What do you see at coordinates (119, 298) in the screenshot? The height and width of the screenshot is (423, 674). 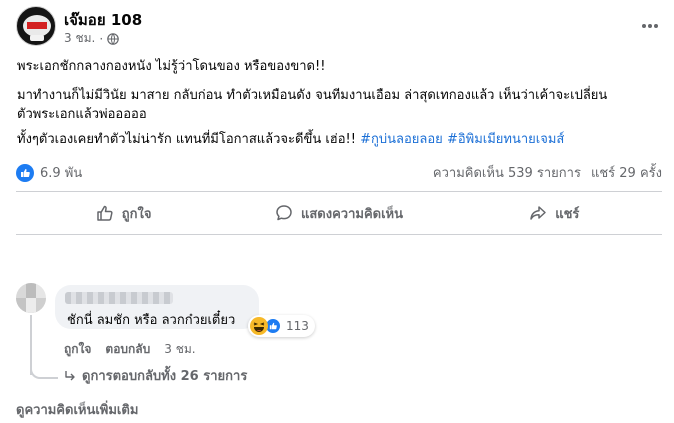 I see `commenter-name-blurred` at bounding box center [119, 298].